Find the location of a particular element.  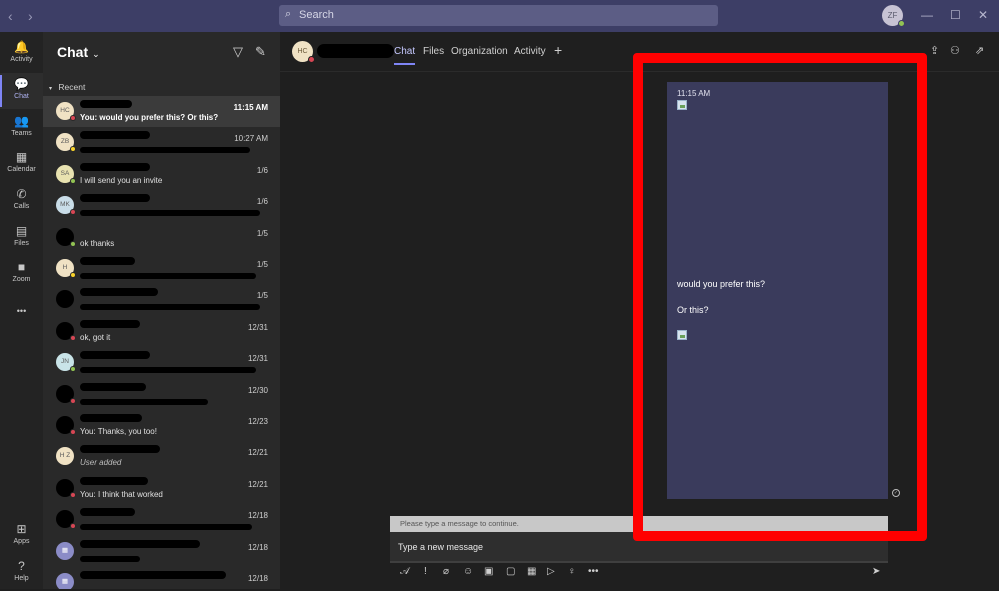

priority-icon: ! is located at coordinates (425, 571).